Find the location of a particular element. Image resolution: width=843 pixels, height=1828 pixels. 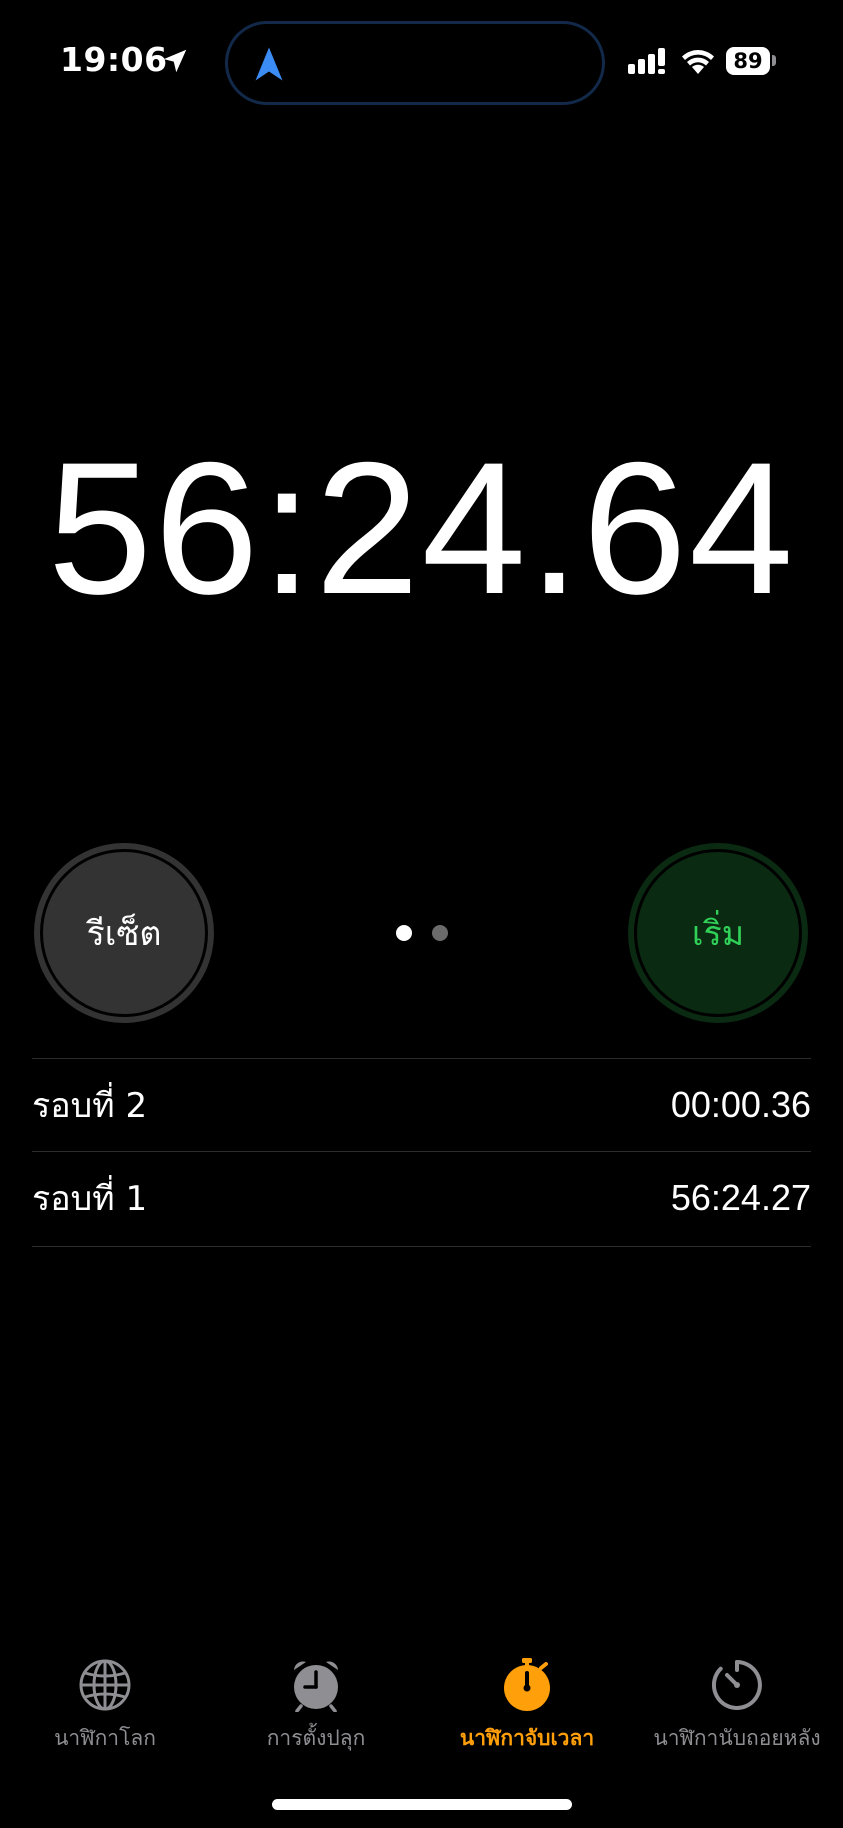

cellular-signal-icon is located at coordinates (646, 61).